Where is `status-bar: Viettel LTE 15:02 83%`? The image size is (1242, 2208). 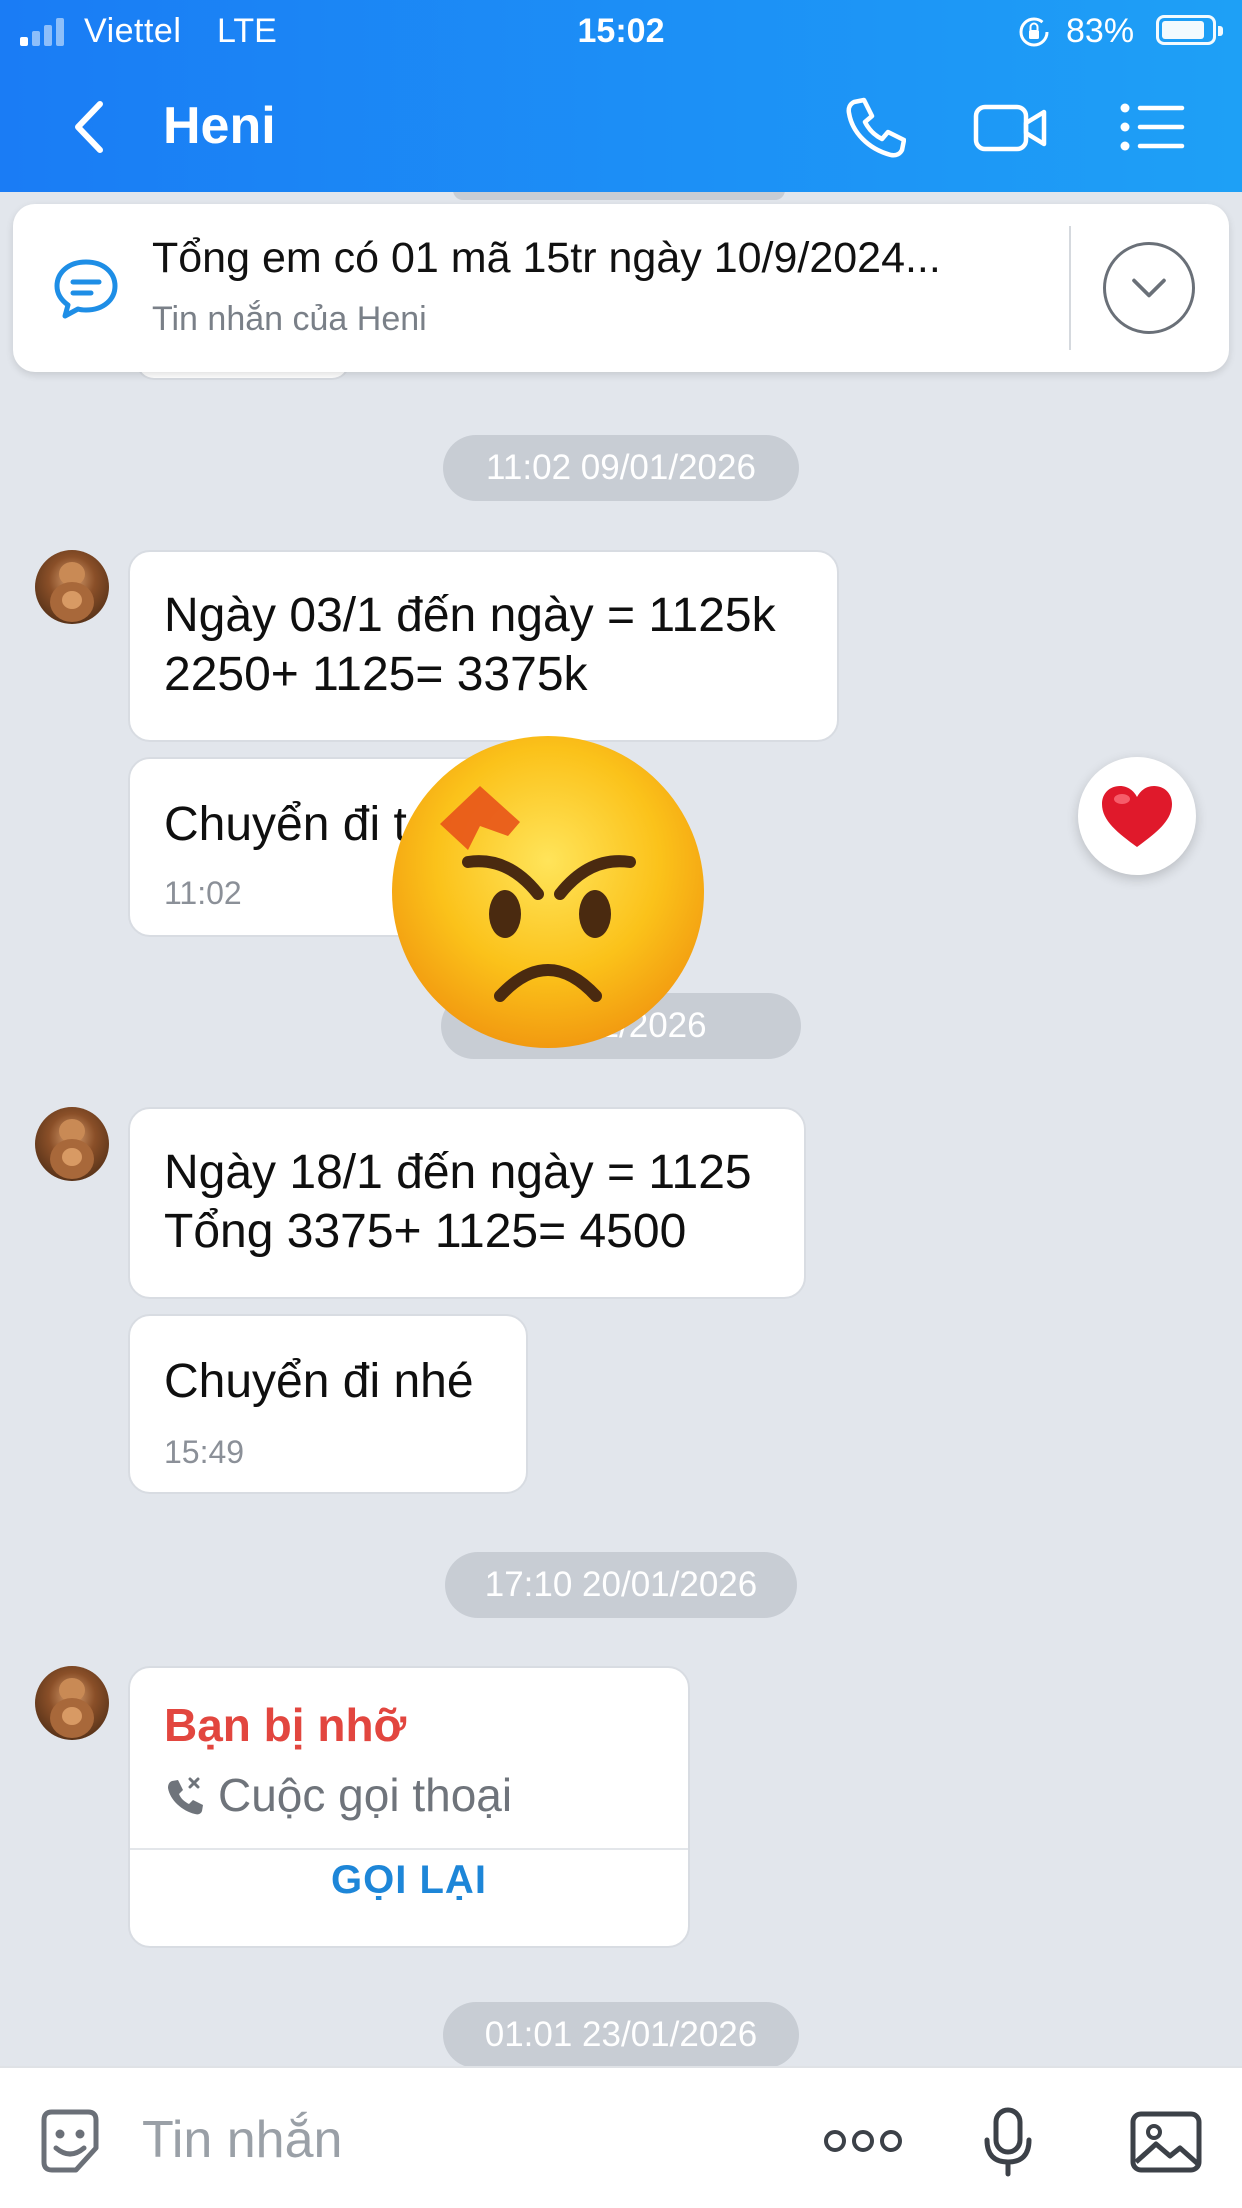 status-bar: Viettel LTE 15:02 83% is located at coordinates (621, 31).